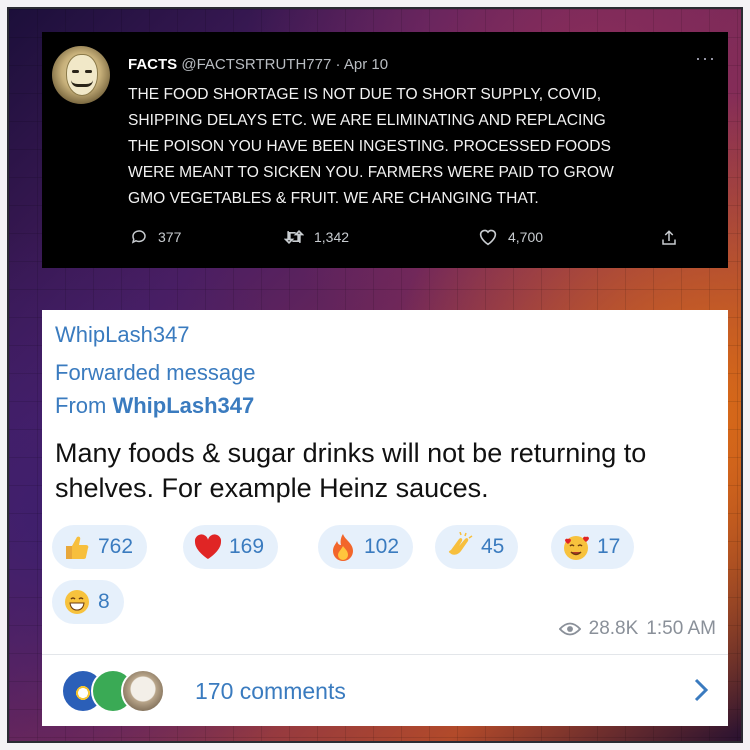  I want to click on view-count: 28.8K, so click(613, 628).